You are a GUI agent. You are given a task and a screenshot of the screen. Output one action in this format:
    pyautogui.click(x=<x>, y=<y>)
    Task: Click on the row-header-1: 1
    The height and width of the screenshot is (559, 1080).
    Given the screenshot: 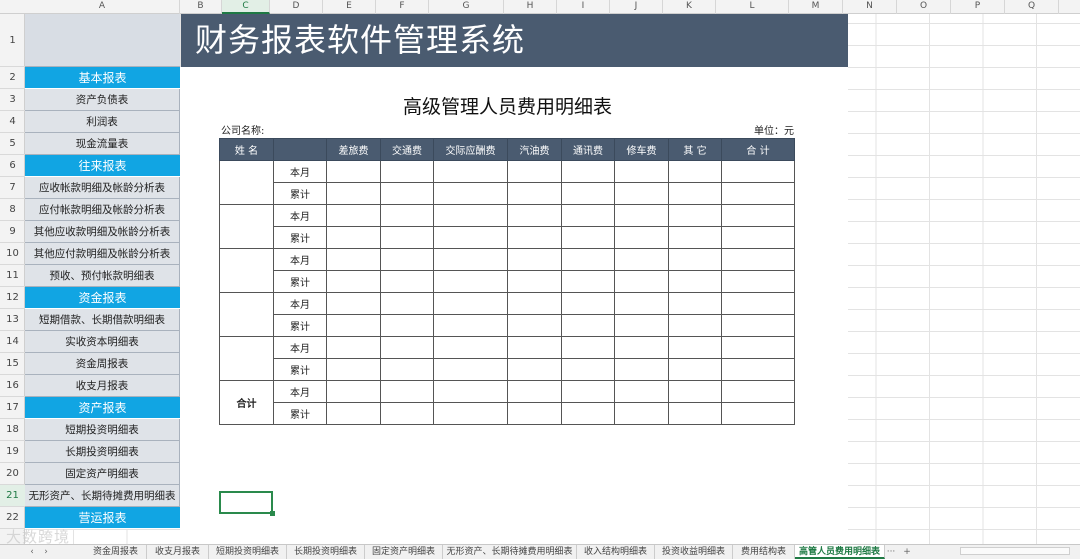 What is the action you would take?
    pyautogui.click(x=12, y=40)
    